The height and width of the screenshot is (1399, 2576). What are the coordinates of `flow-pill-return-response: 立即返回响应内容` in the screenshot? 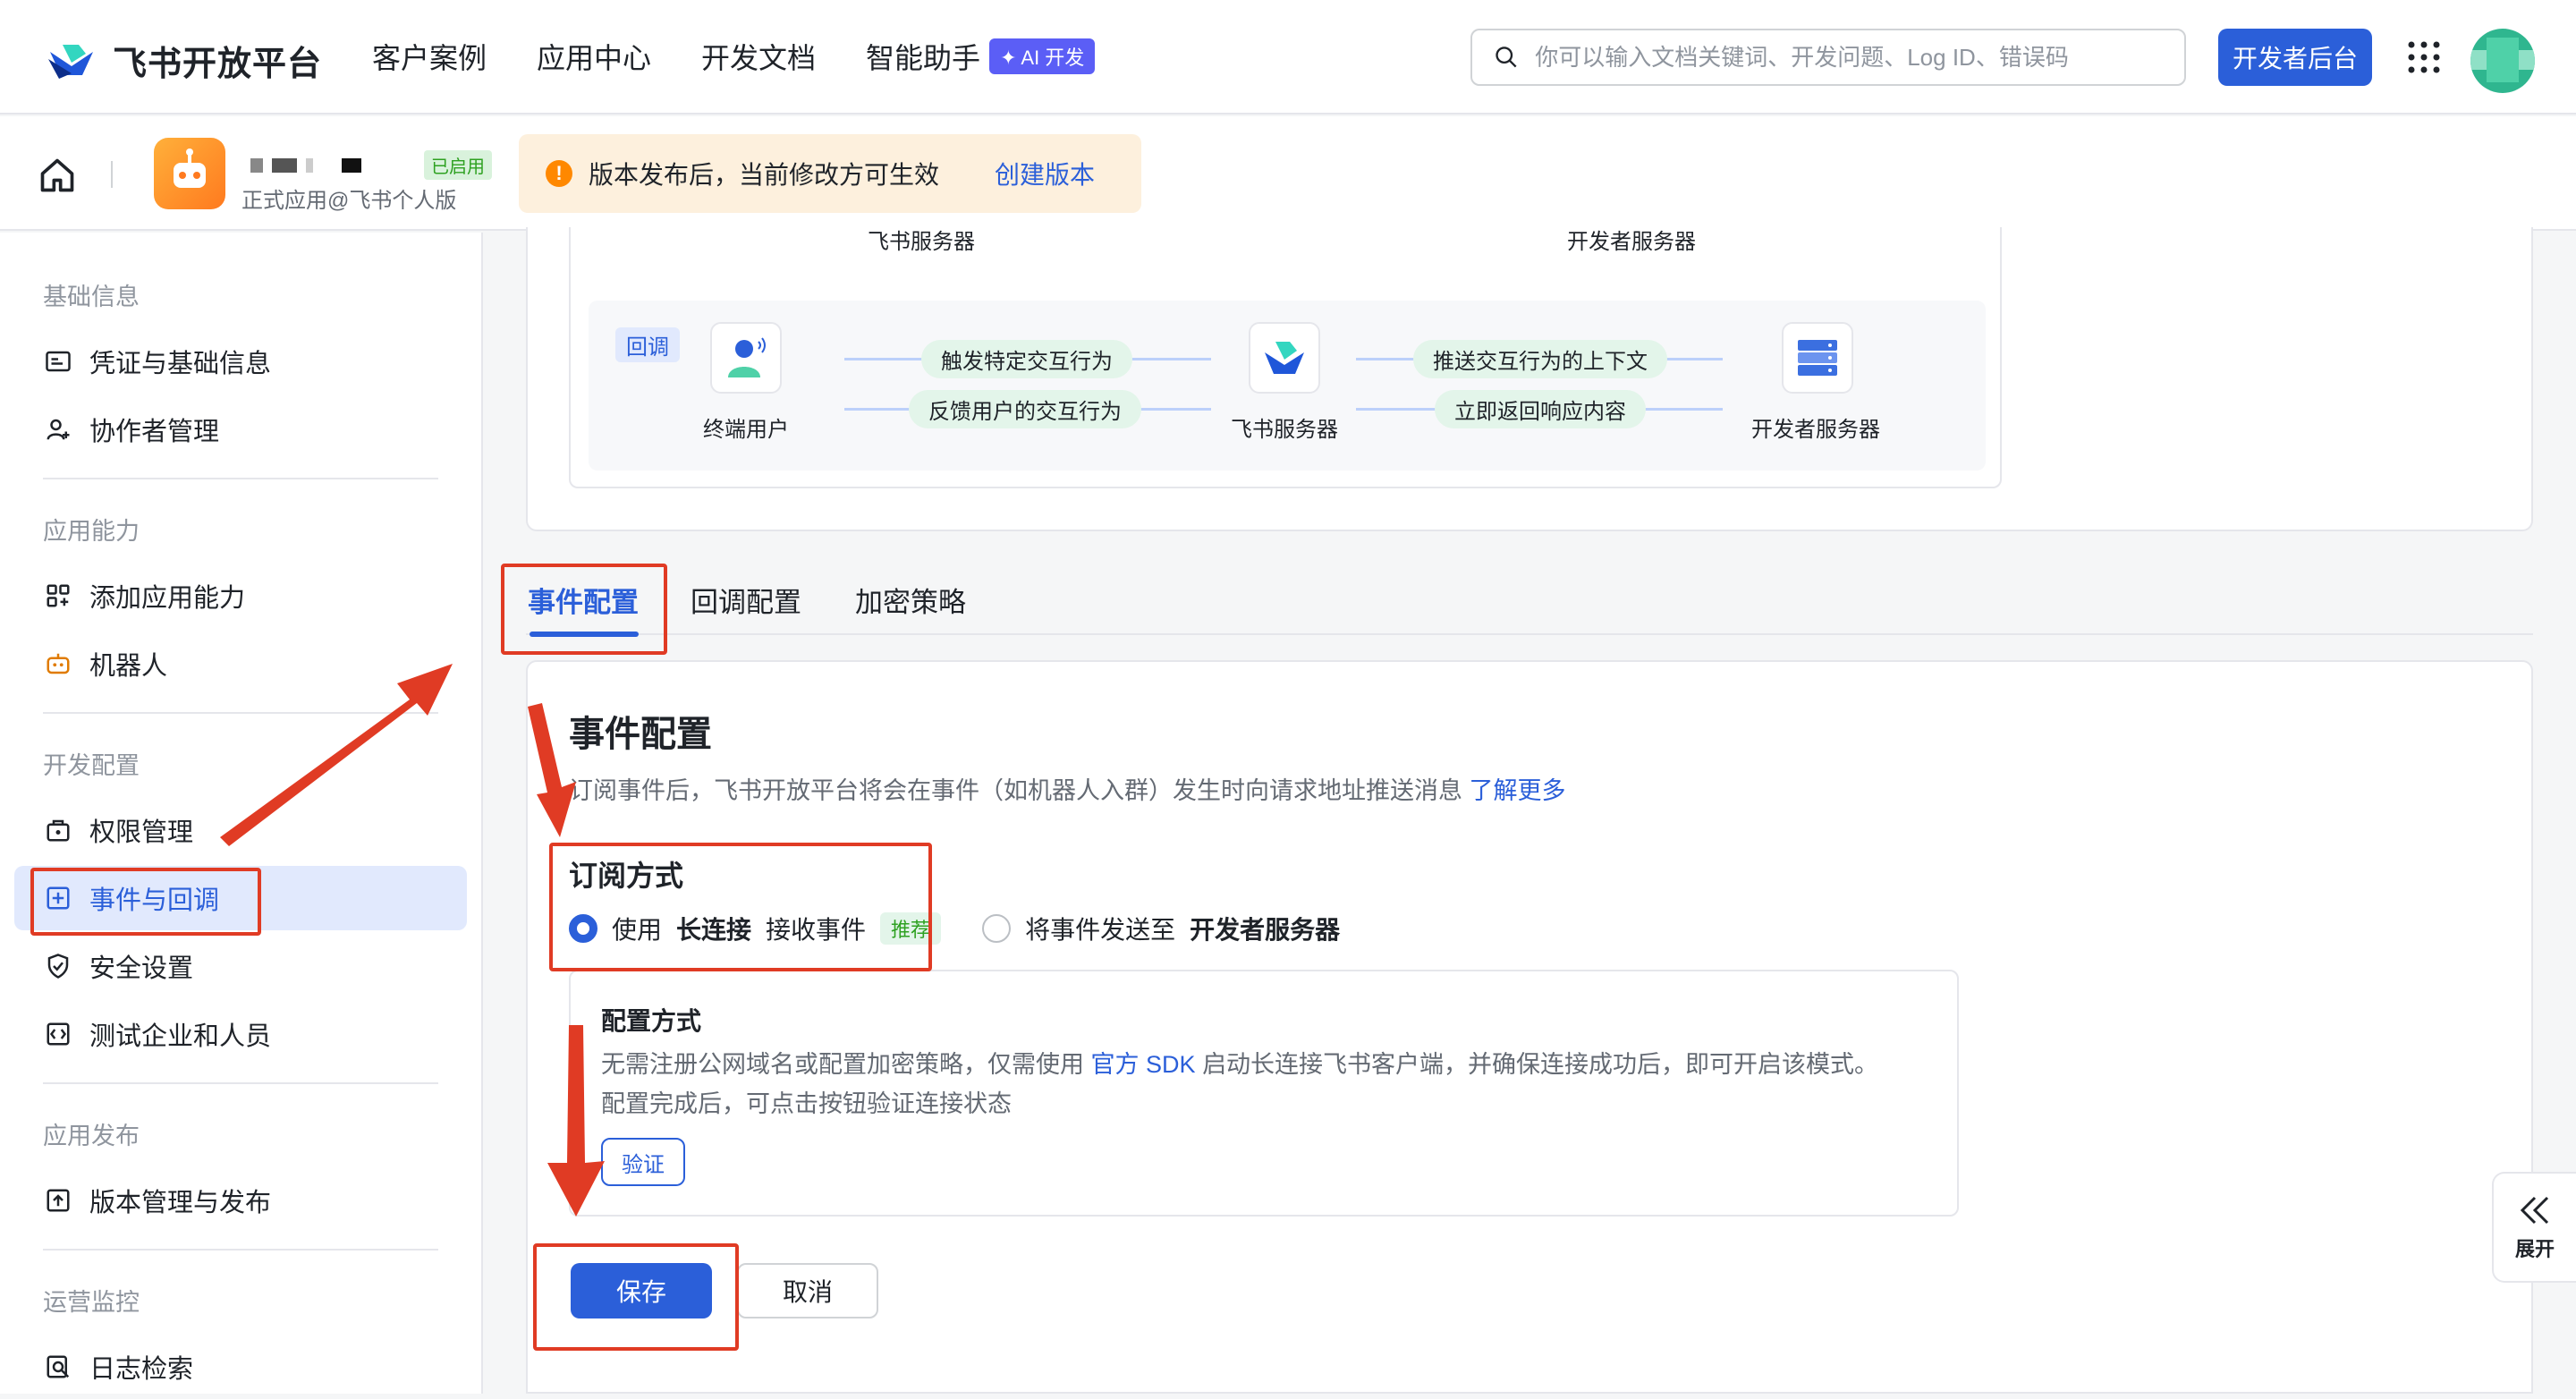 It's located at (1540, 409).